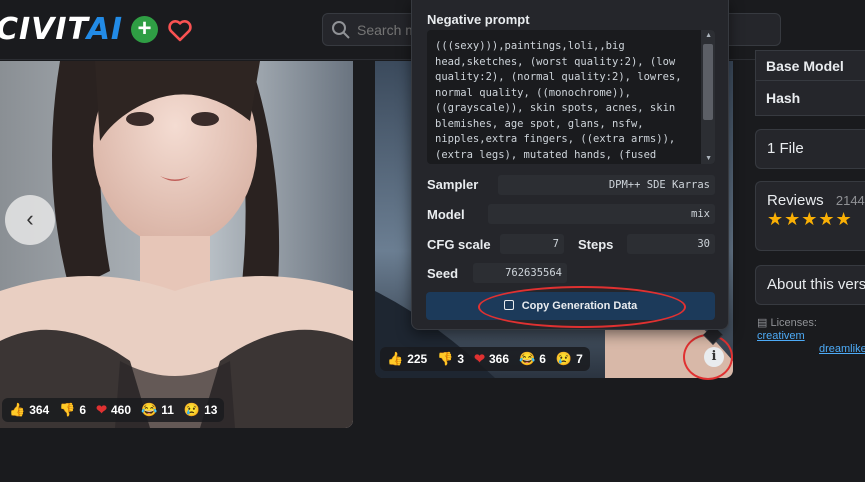 The width and height of the screenshot is (865, 482). I want to click on reaction-thumbs-up: 👍 364, so click(29, 410).